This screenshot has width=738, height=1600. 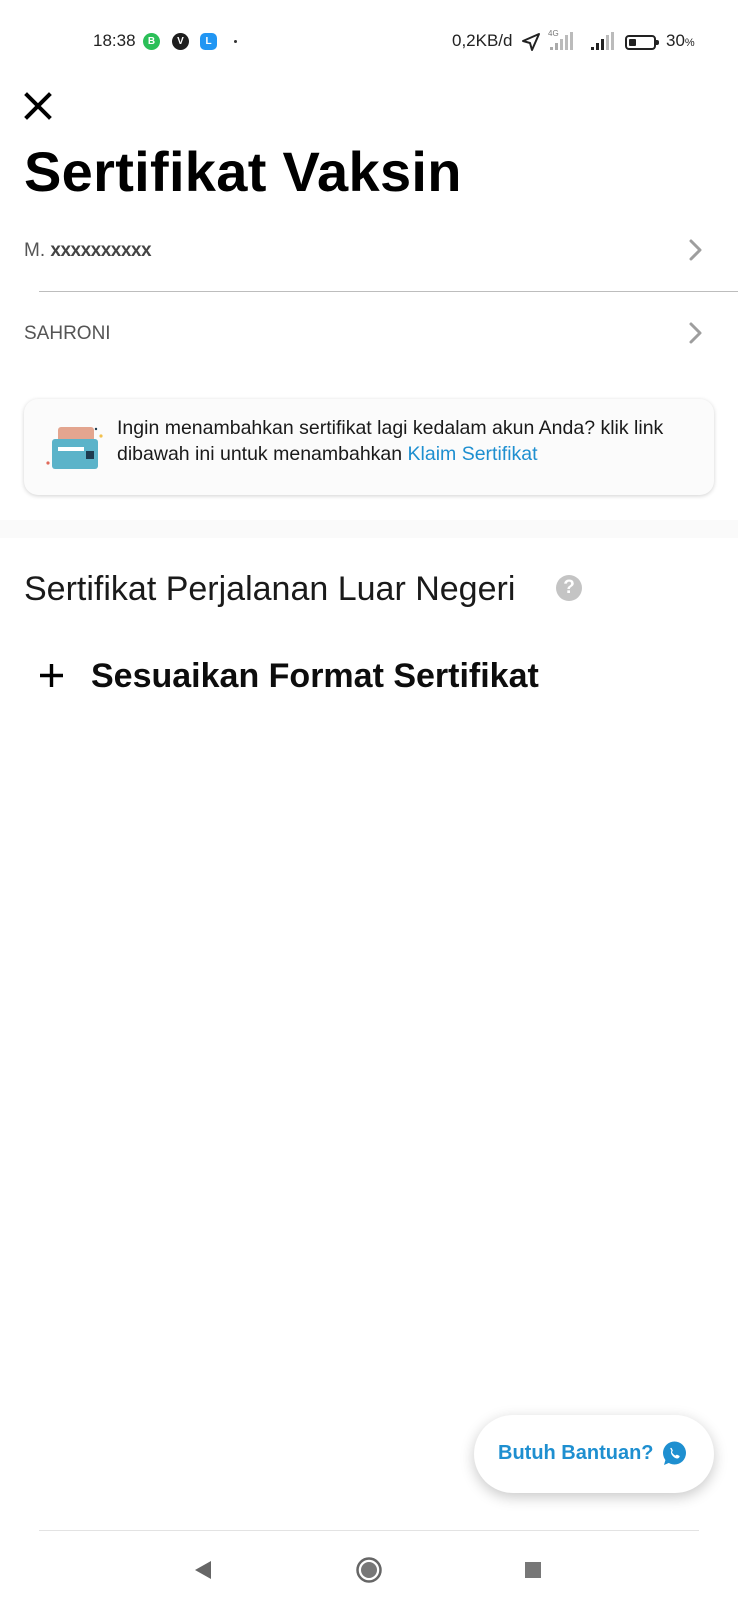 I want to click on certificate-name: SAHRONI, so click(x=67, y=334).